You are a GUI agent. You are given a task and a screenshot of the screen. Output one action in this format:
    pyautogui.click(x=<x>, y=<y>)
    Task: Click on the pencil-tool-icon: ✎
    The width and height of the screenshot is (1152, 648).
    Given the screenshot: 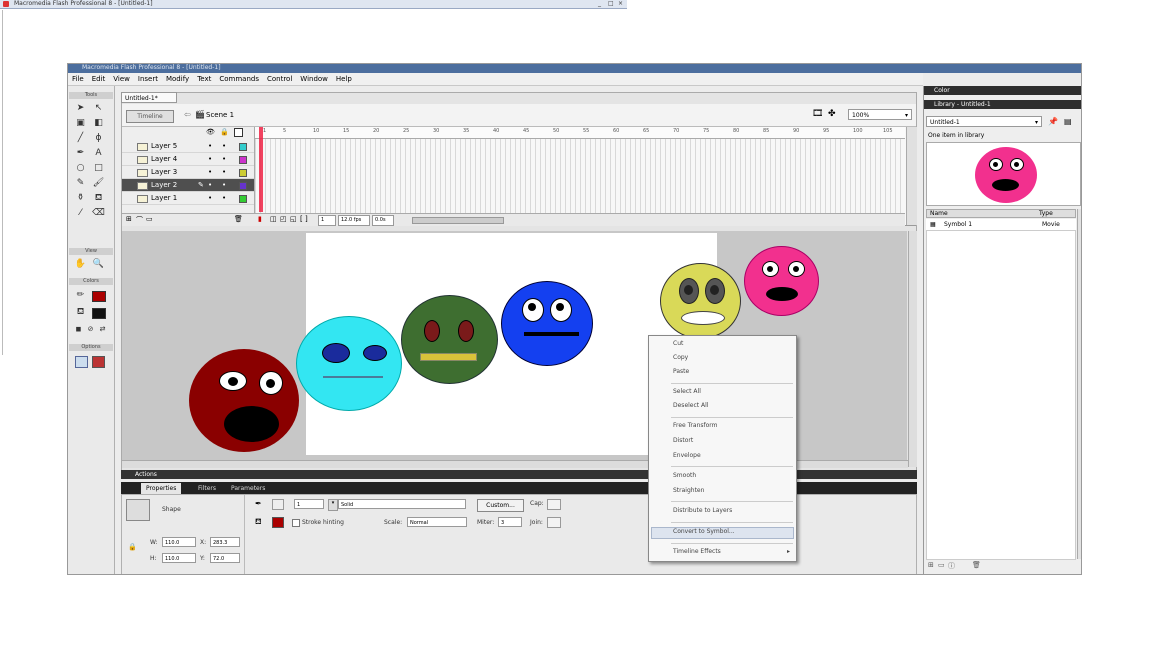 What is the action you would take?
    pyautogui.click(x=80, y=183)
    